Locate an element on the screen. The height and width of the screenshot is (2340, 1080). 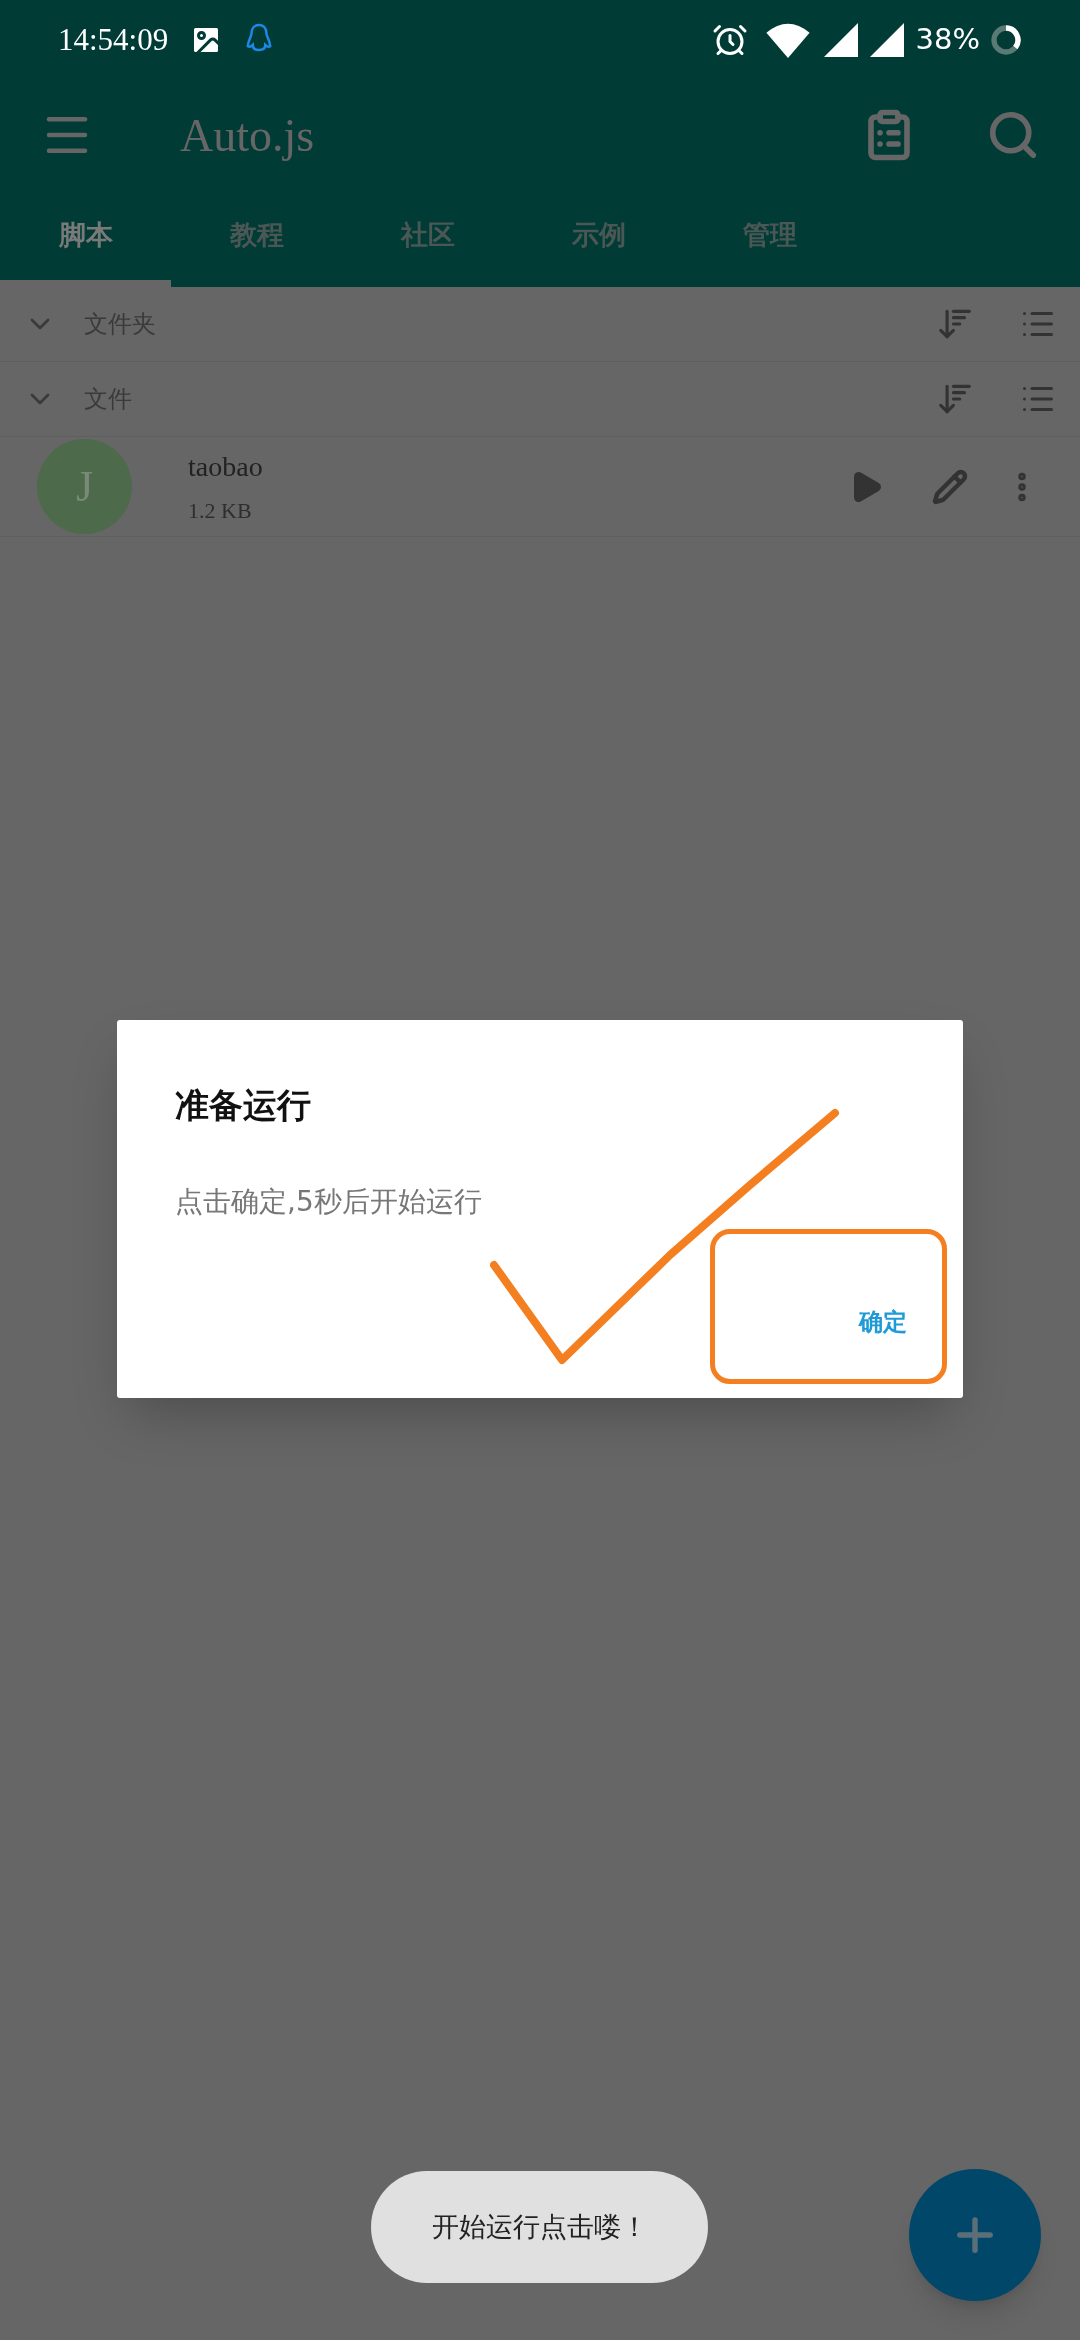
dialog-message: 点击确定,5秒后开始运行 is located at coordinates (329, 1202).